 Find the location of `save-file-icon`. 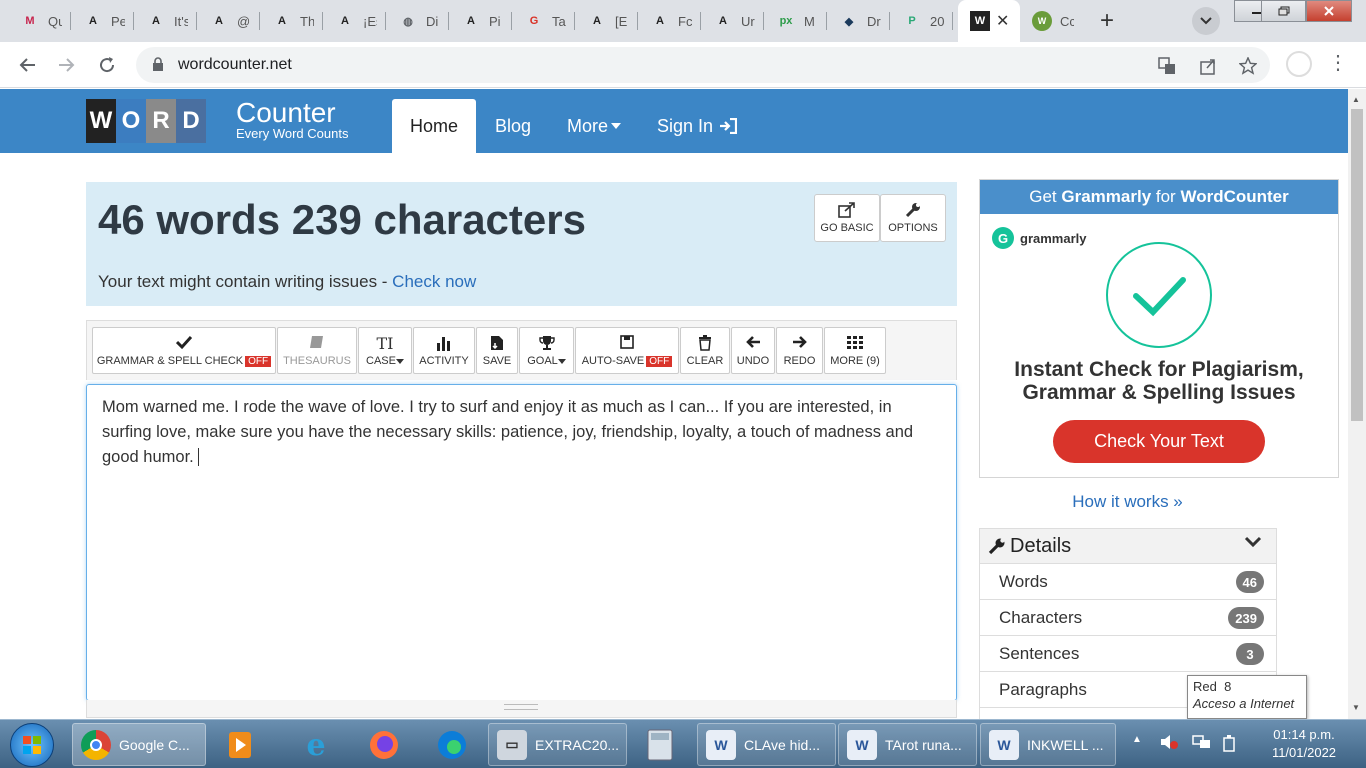

save-file-icon is located at coordinates (497, 342).